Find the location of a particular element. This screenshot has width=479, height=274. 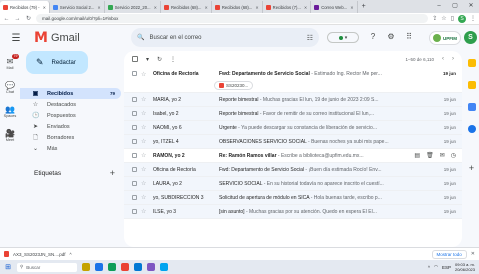

language-indicator: ESP is located at coordinates (446, 267).